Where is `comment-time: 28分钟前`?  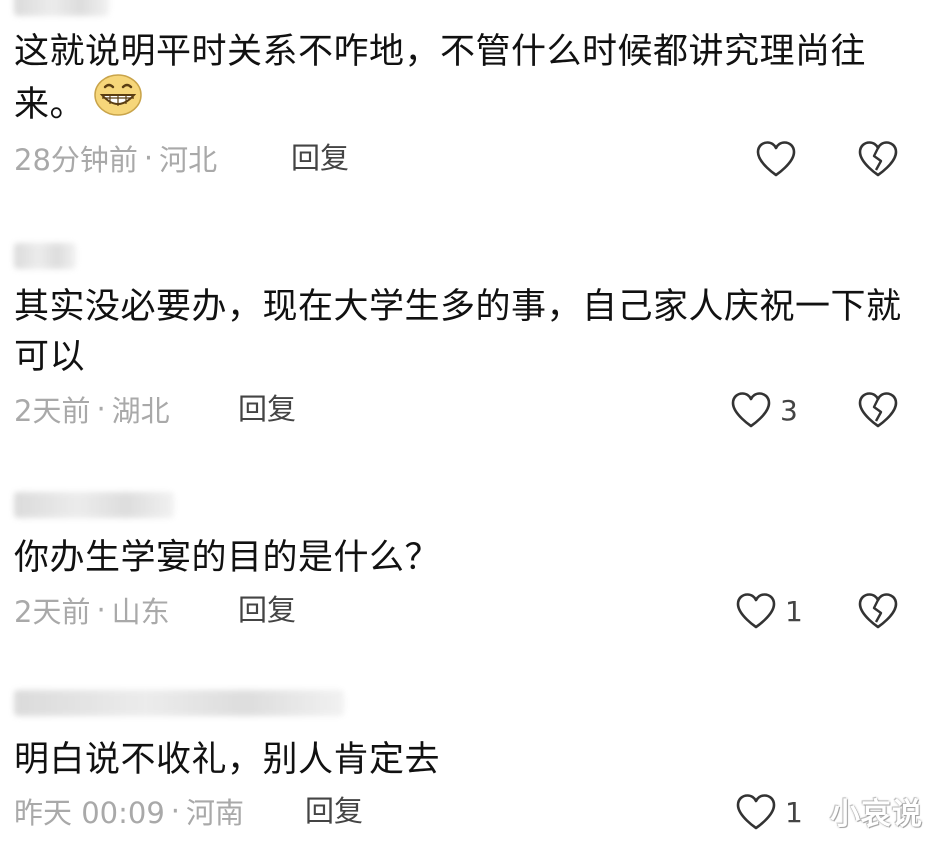 comment-time: 28分钟前 is located at coordinates (76, 160).